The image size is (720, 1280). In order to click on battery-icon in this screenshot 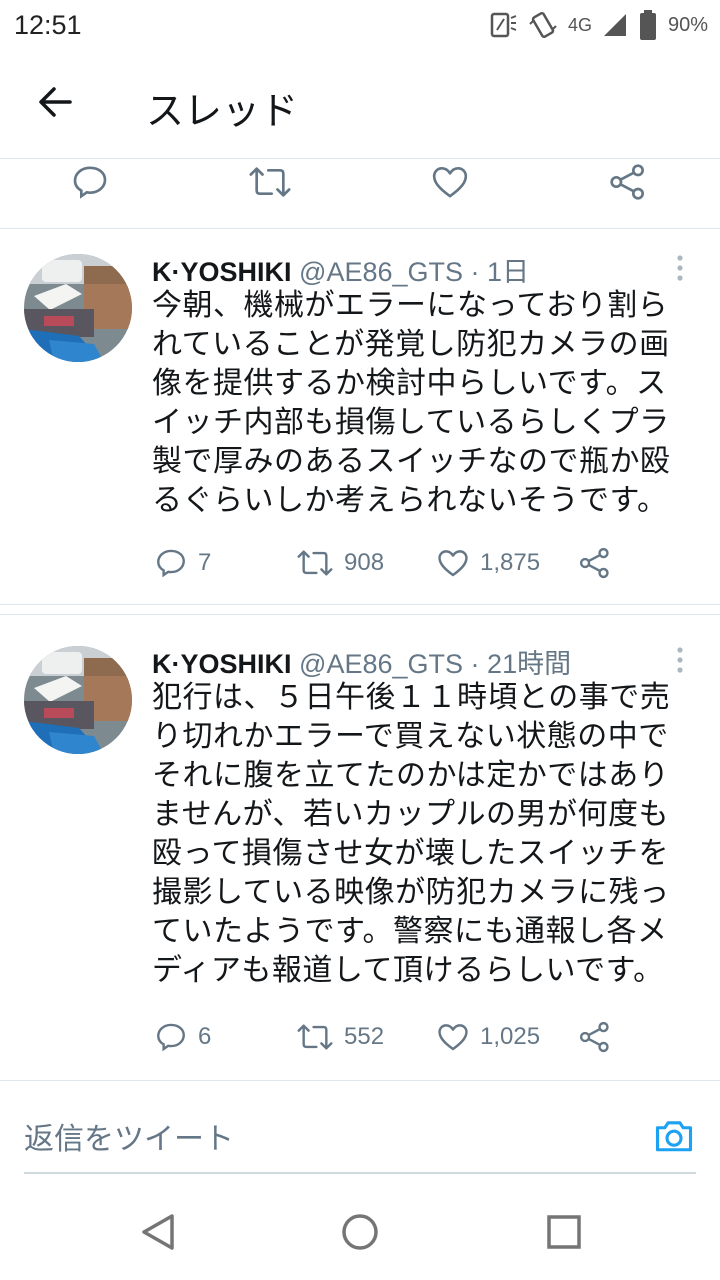, I will do `click(647, 25)`.